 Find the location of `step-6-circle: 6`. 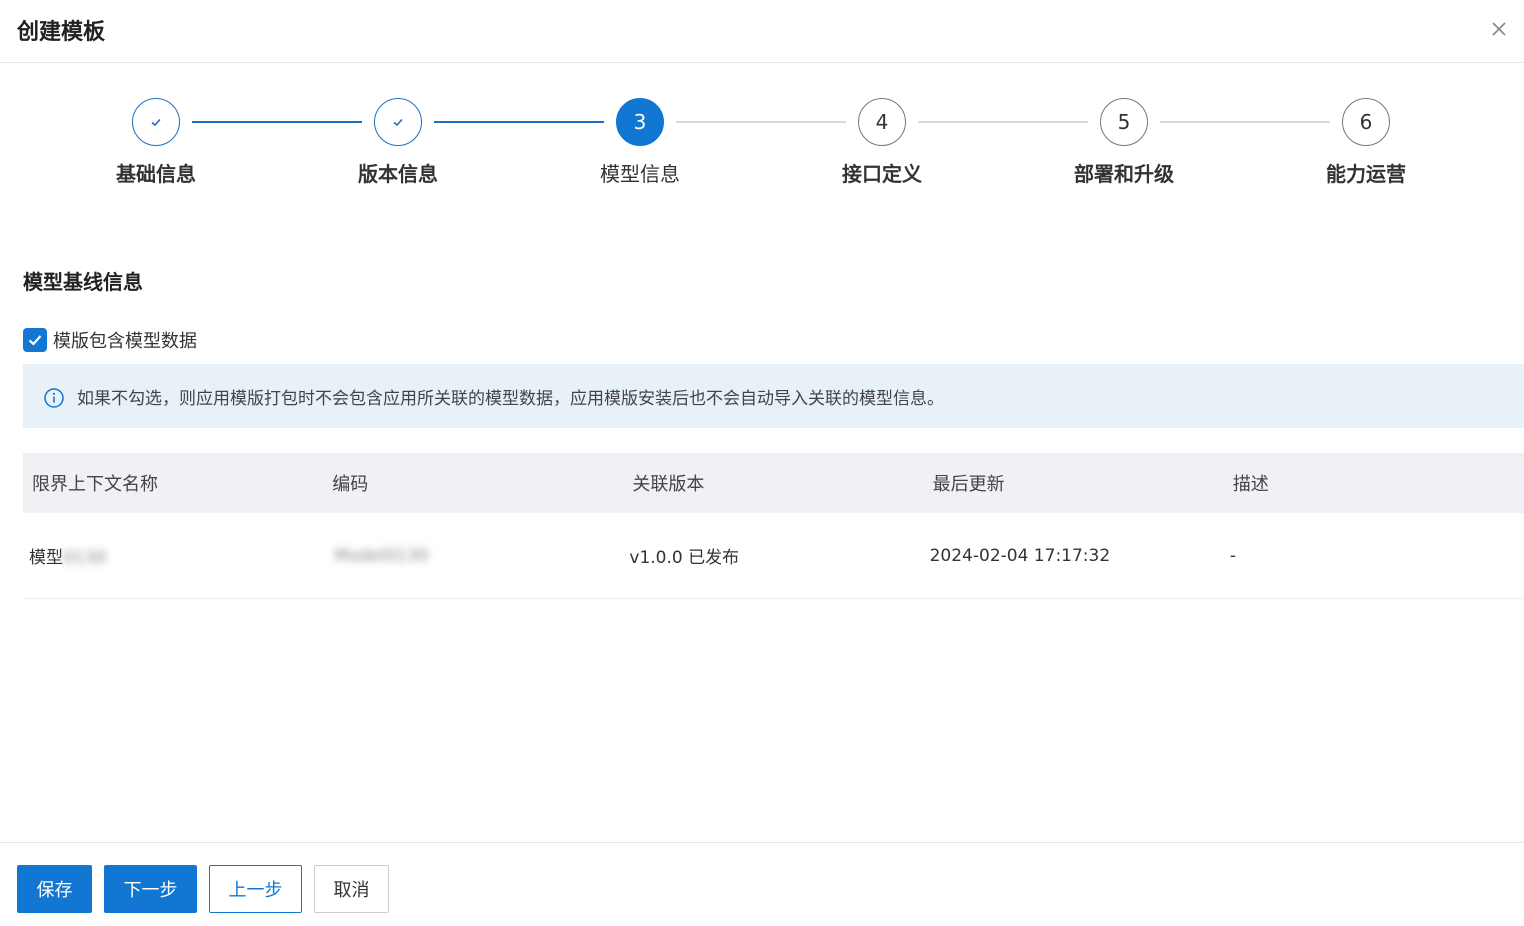

step-6-circle: 6 is located at coordinates (1366, 122).